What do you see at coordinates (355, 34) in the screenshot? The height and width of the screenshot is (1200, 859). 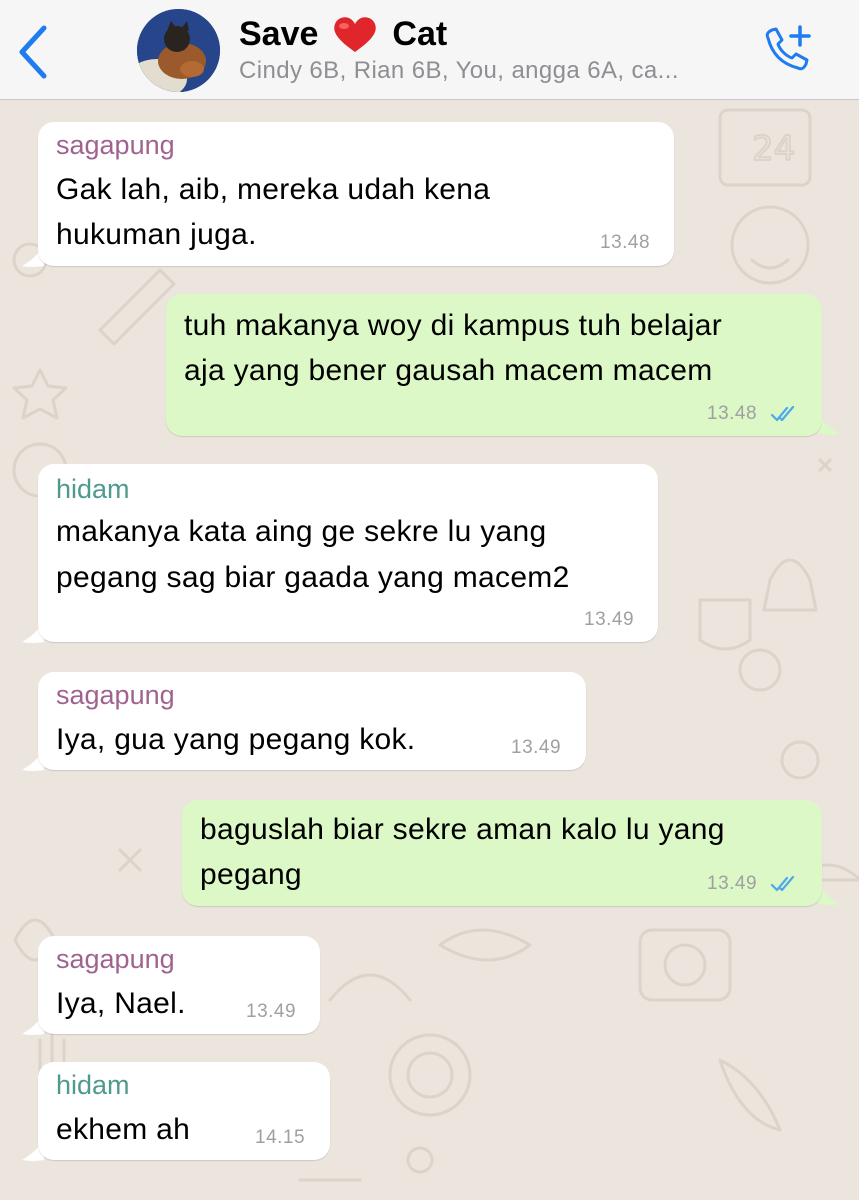 I see `red-heart-icon` at bounding box center [355, 34].